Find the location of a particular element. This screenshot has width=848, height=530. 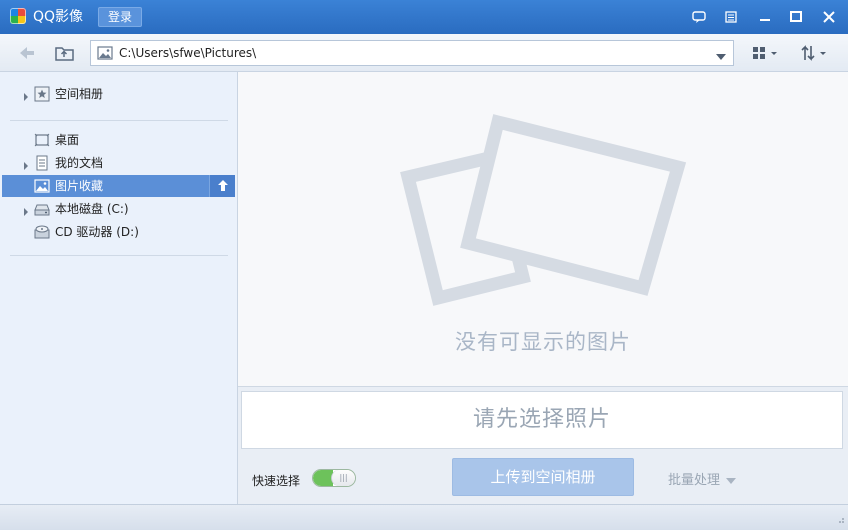

sidebar-item-cd-drive-d: CD 驱动器 (D:) is located at coordinates (118, 232).